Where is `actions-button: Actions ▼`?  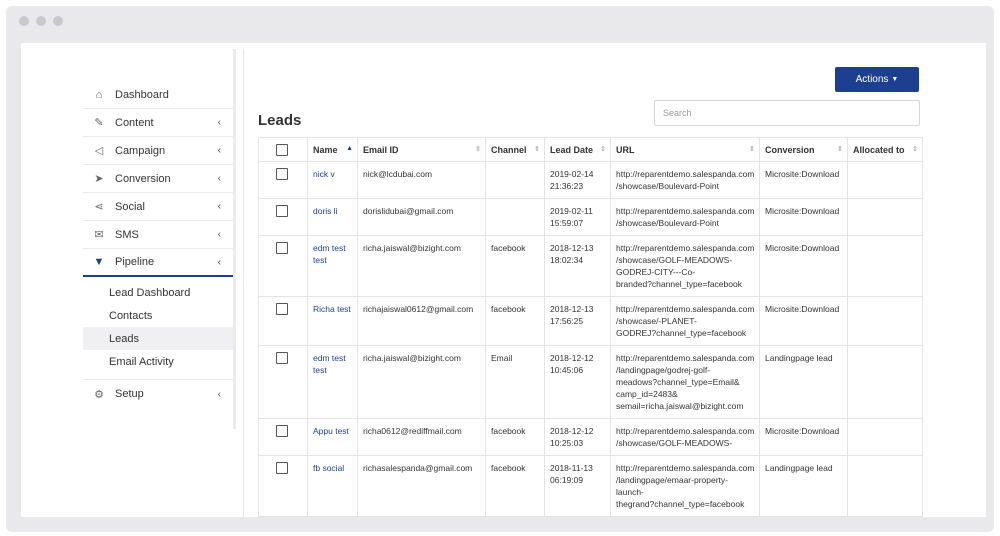
actions-button: Actions ▼ is located at coordinates (877, 79).